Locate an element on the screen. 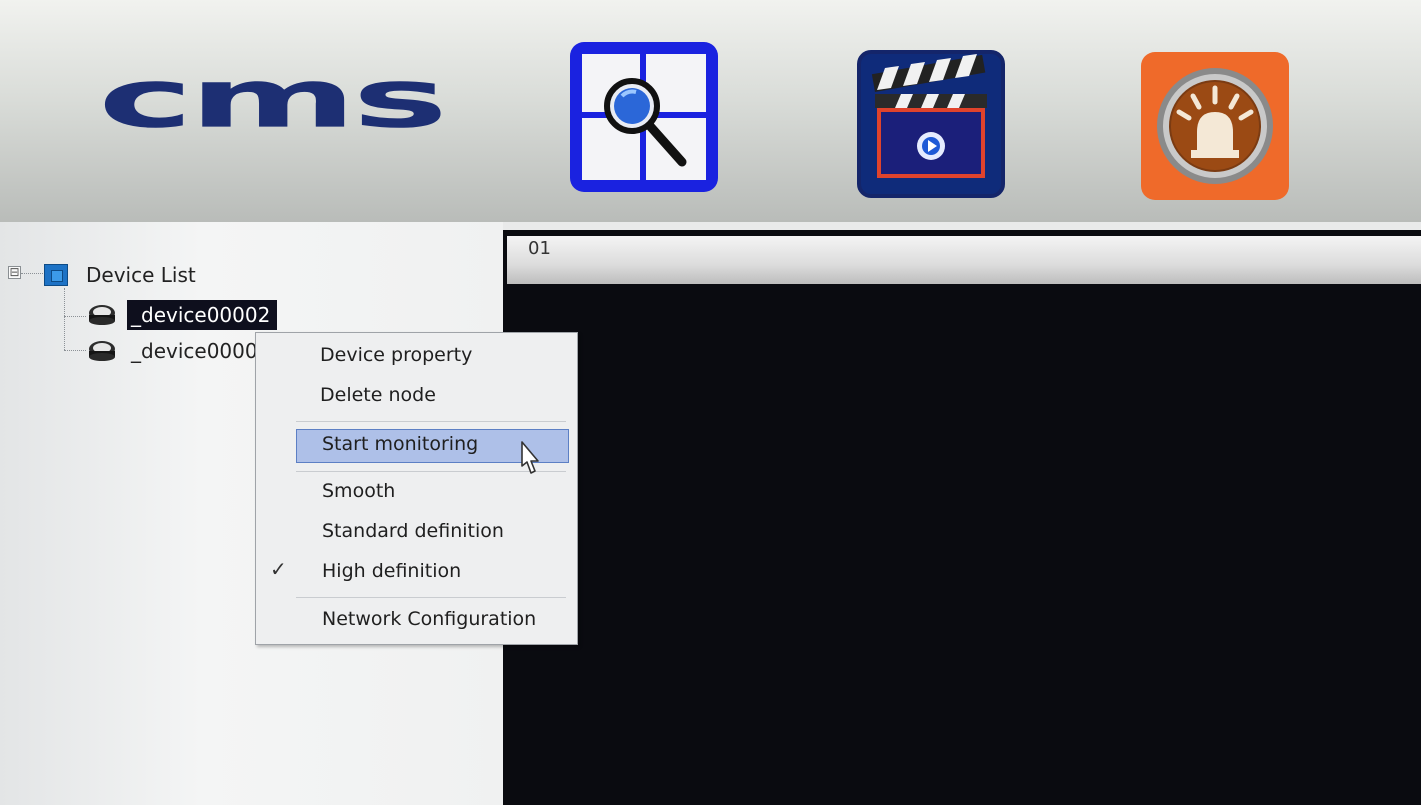 This screenshot has height=805, width=1421. record-button is located at coordinates (931, 124).